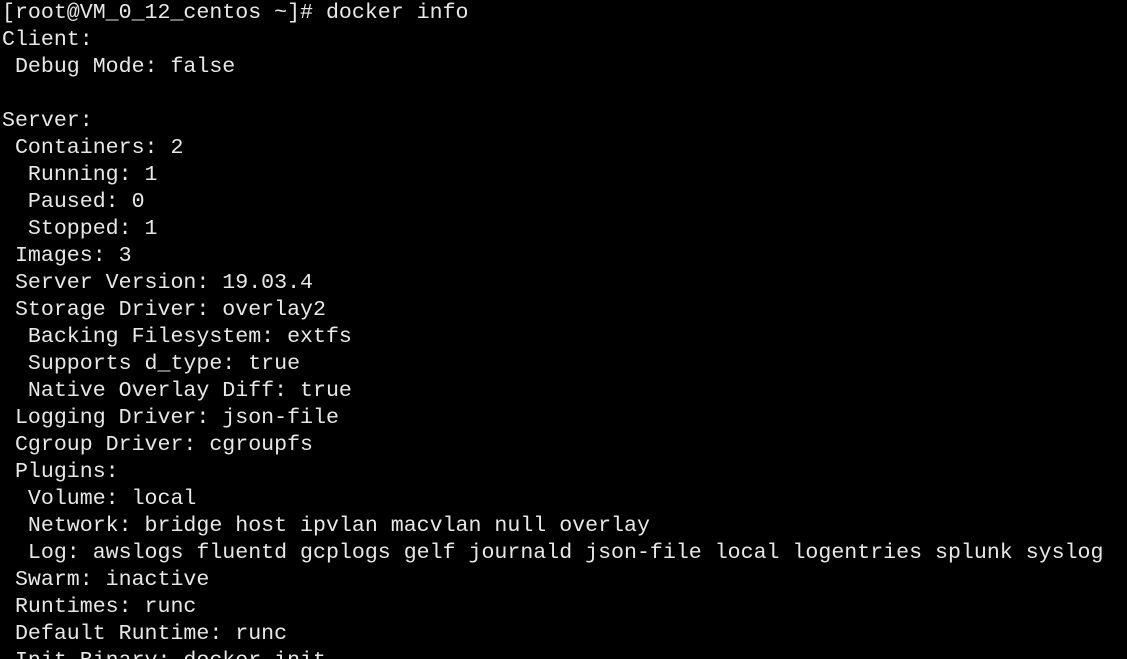  What do you see at coordinates (145, 634) in the screenshot?
I see `output-line-default-runtime: Default Runtime: runc` at bounding box center [145, 634].